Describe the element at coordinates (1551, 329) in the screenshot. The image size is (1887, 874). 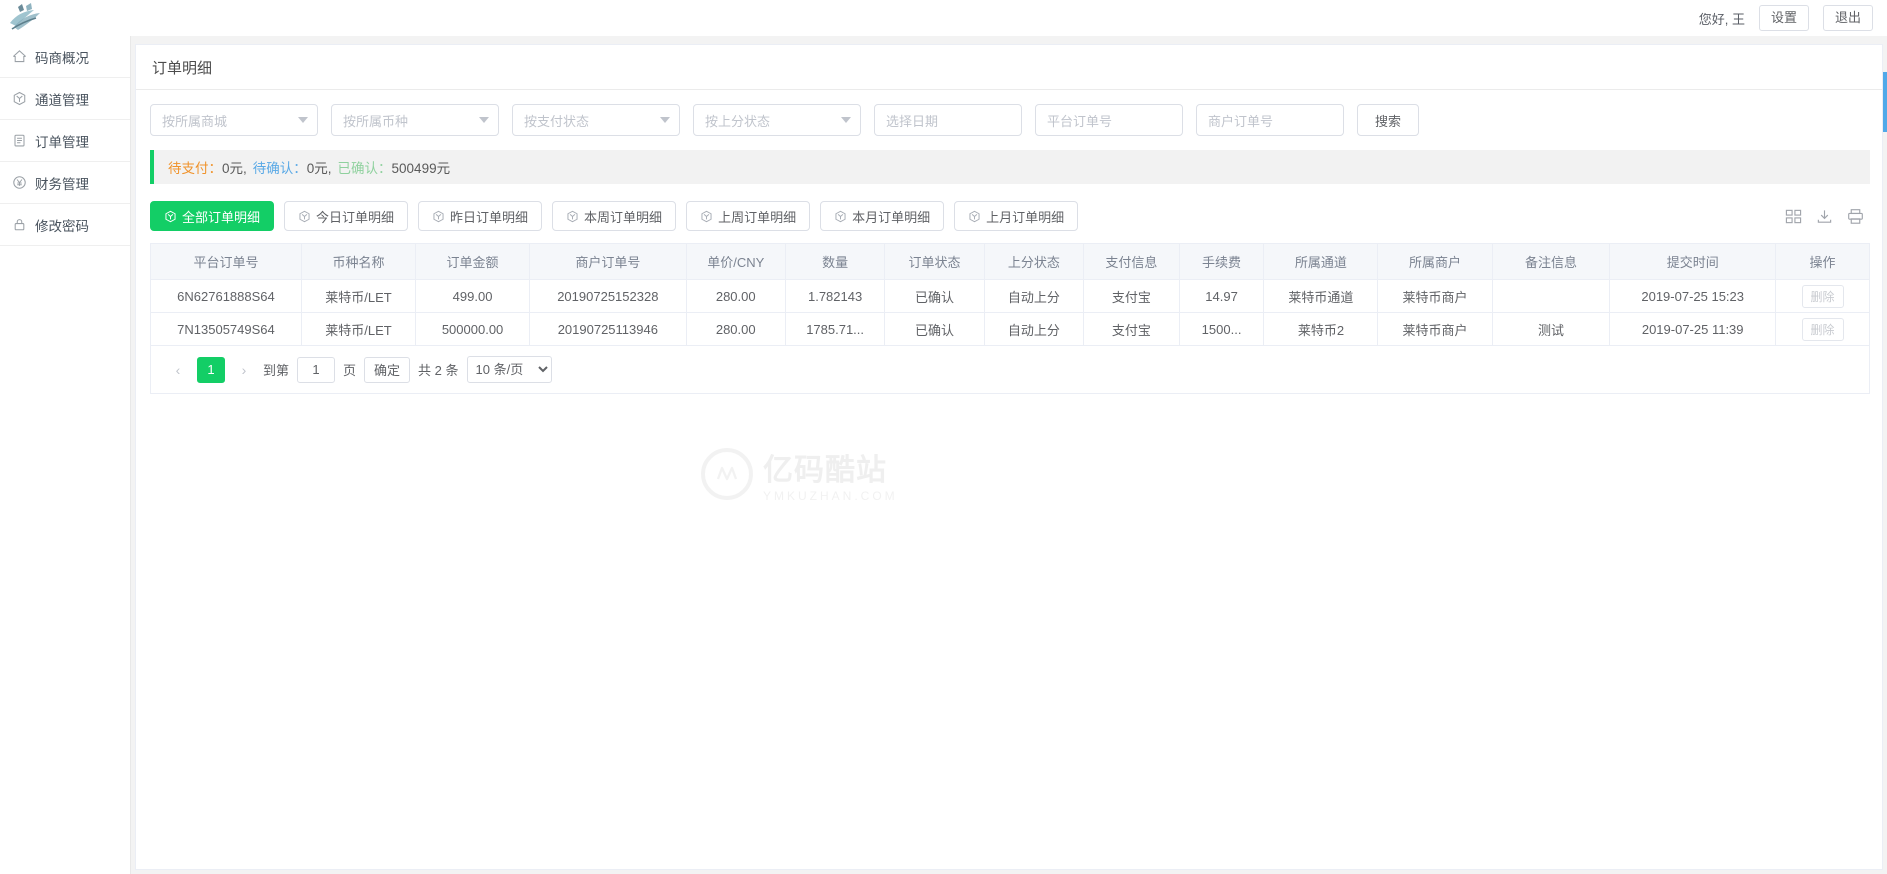
I see `cell-remark: 测试` at that location.